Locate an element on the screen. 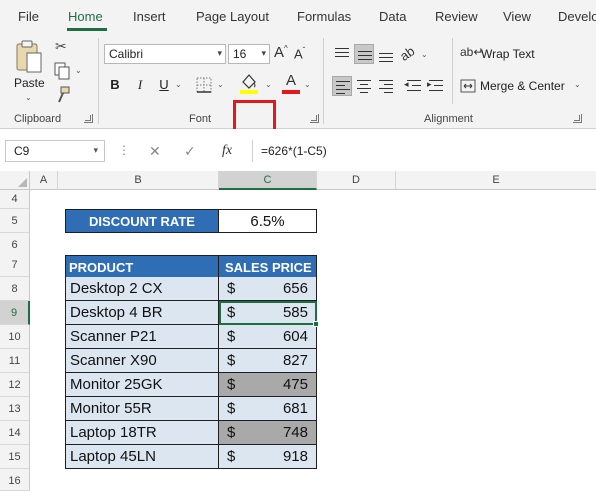  product-cell: Laptop 18TR is located at coordinates (142, 433).